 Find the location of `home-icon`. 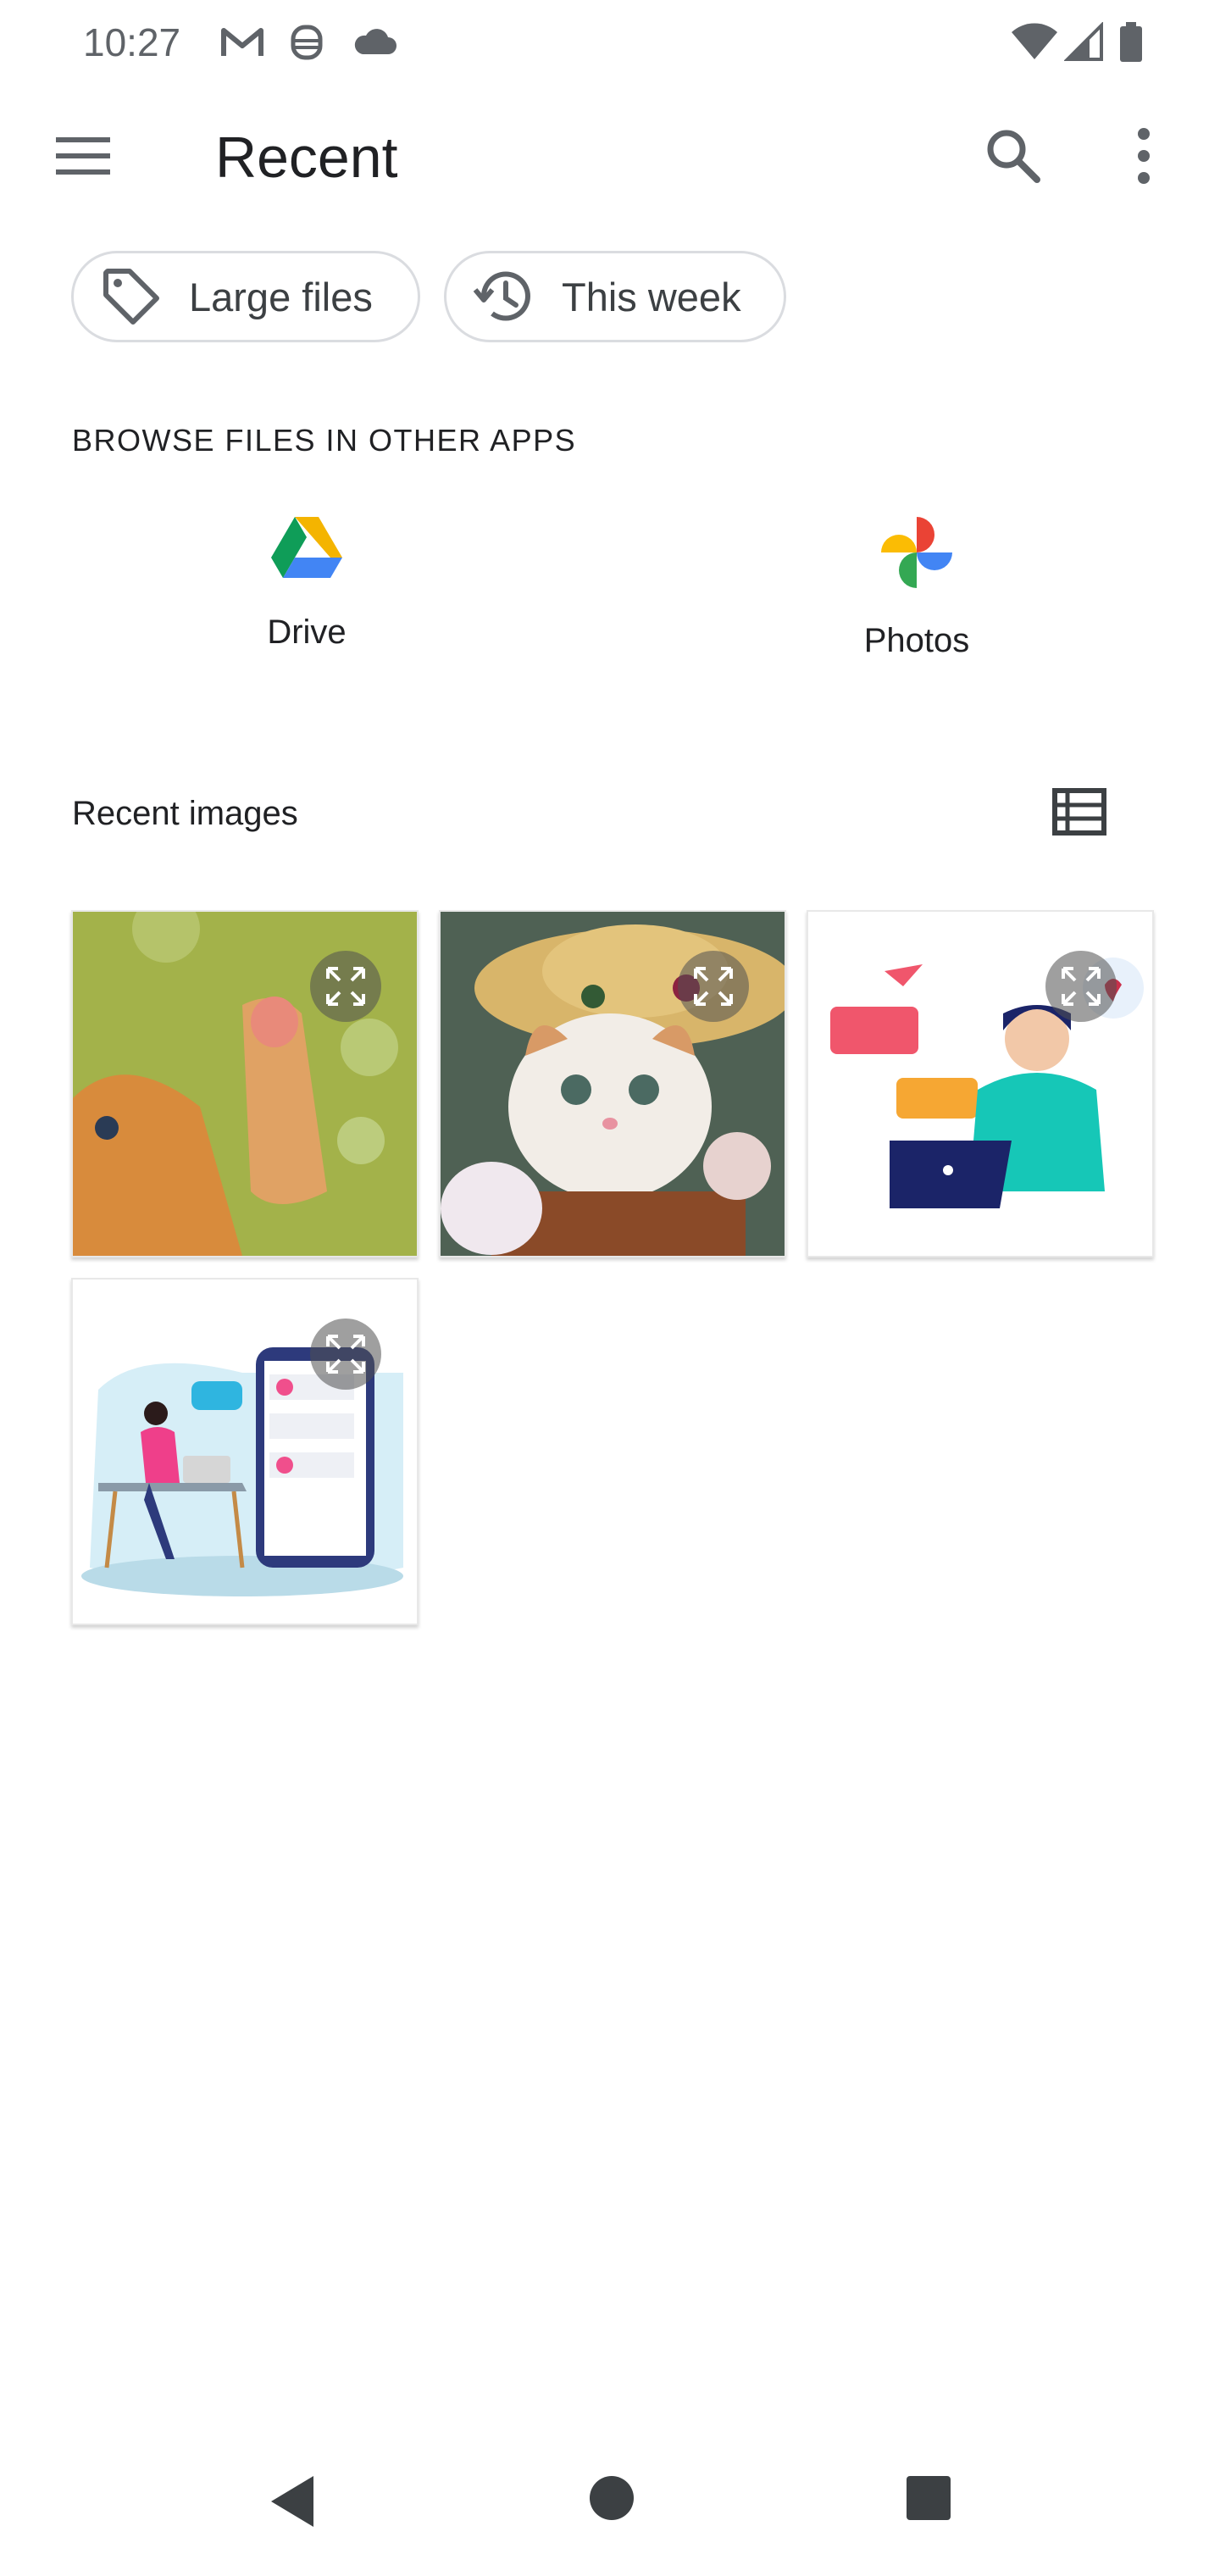

home-icon is located at coordinates (611, 2498).